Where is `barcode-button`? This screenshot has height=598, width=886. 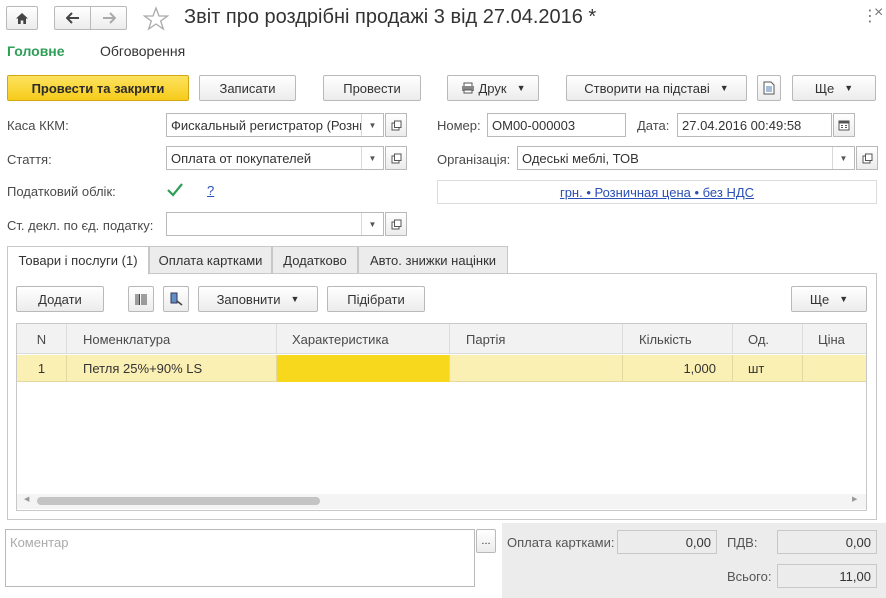
barcode-button is located at coordinates (141, 299).